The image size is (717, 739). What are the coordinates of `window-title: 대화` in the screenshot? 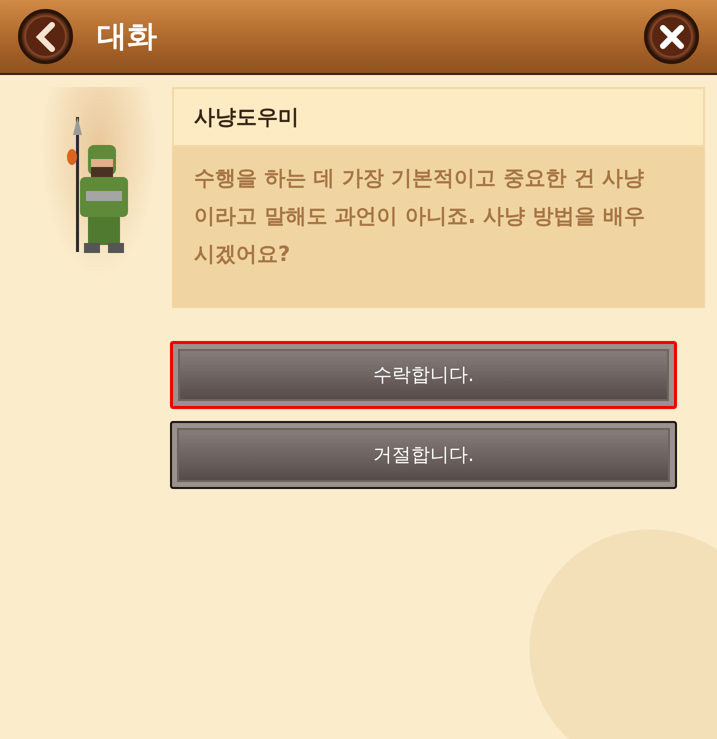 It's located at (127, 37).